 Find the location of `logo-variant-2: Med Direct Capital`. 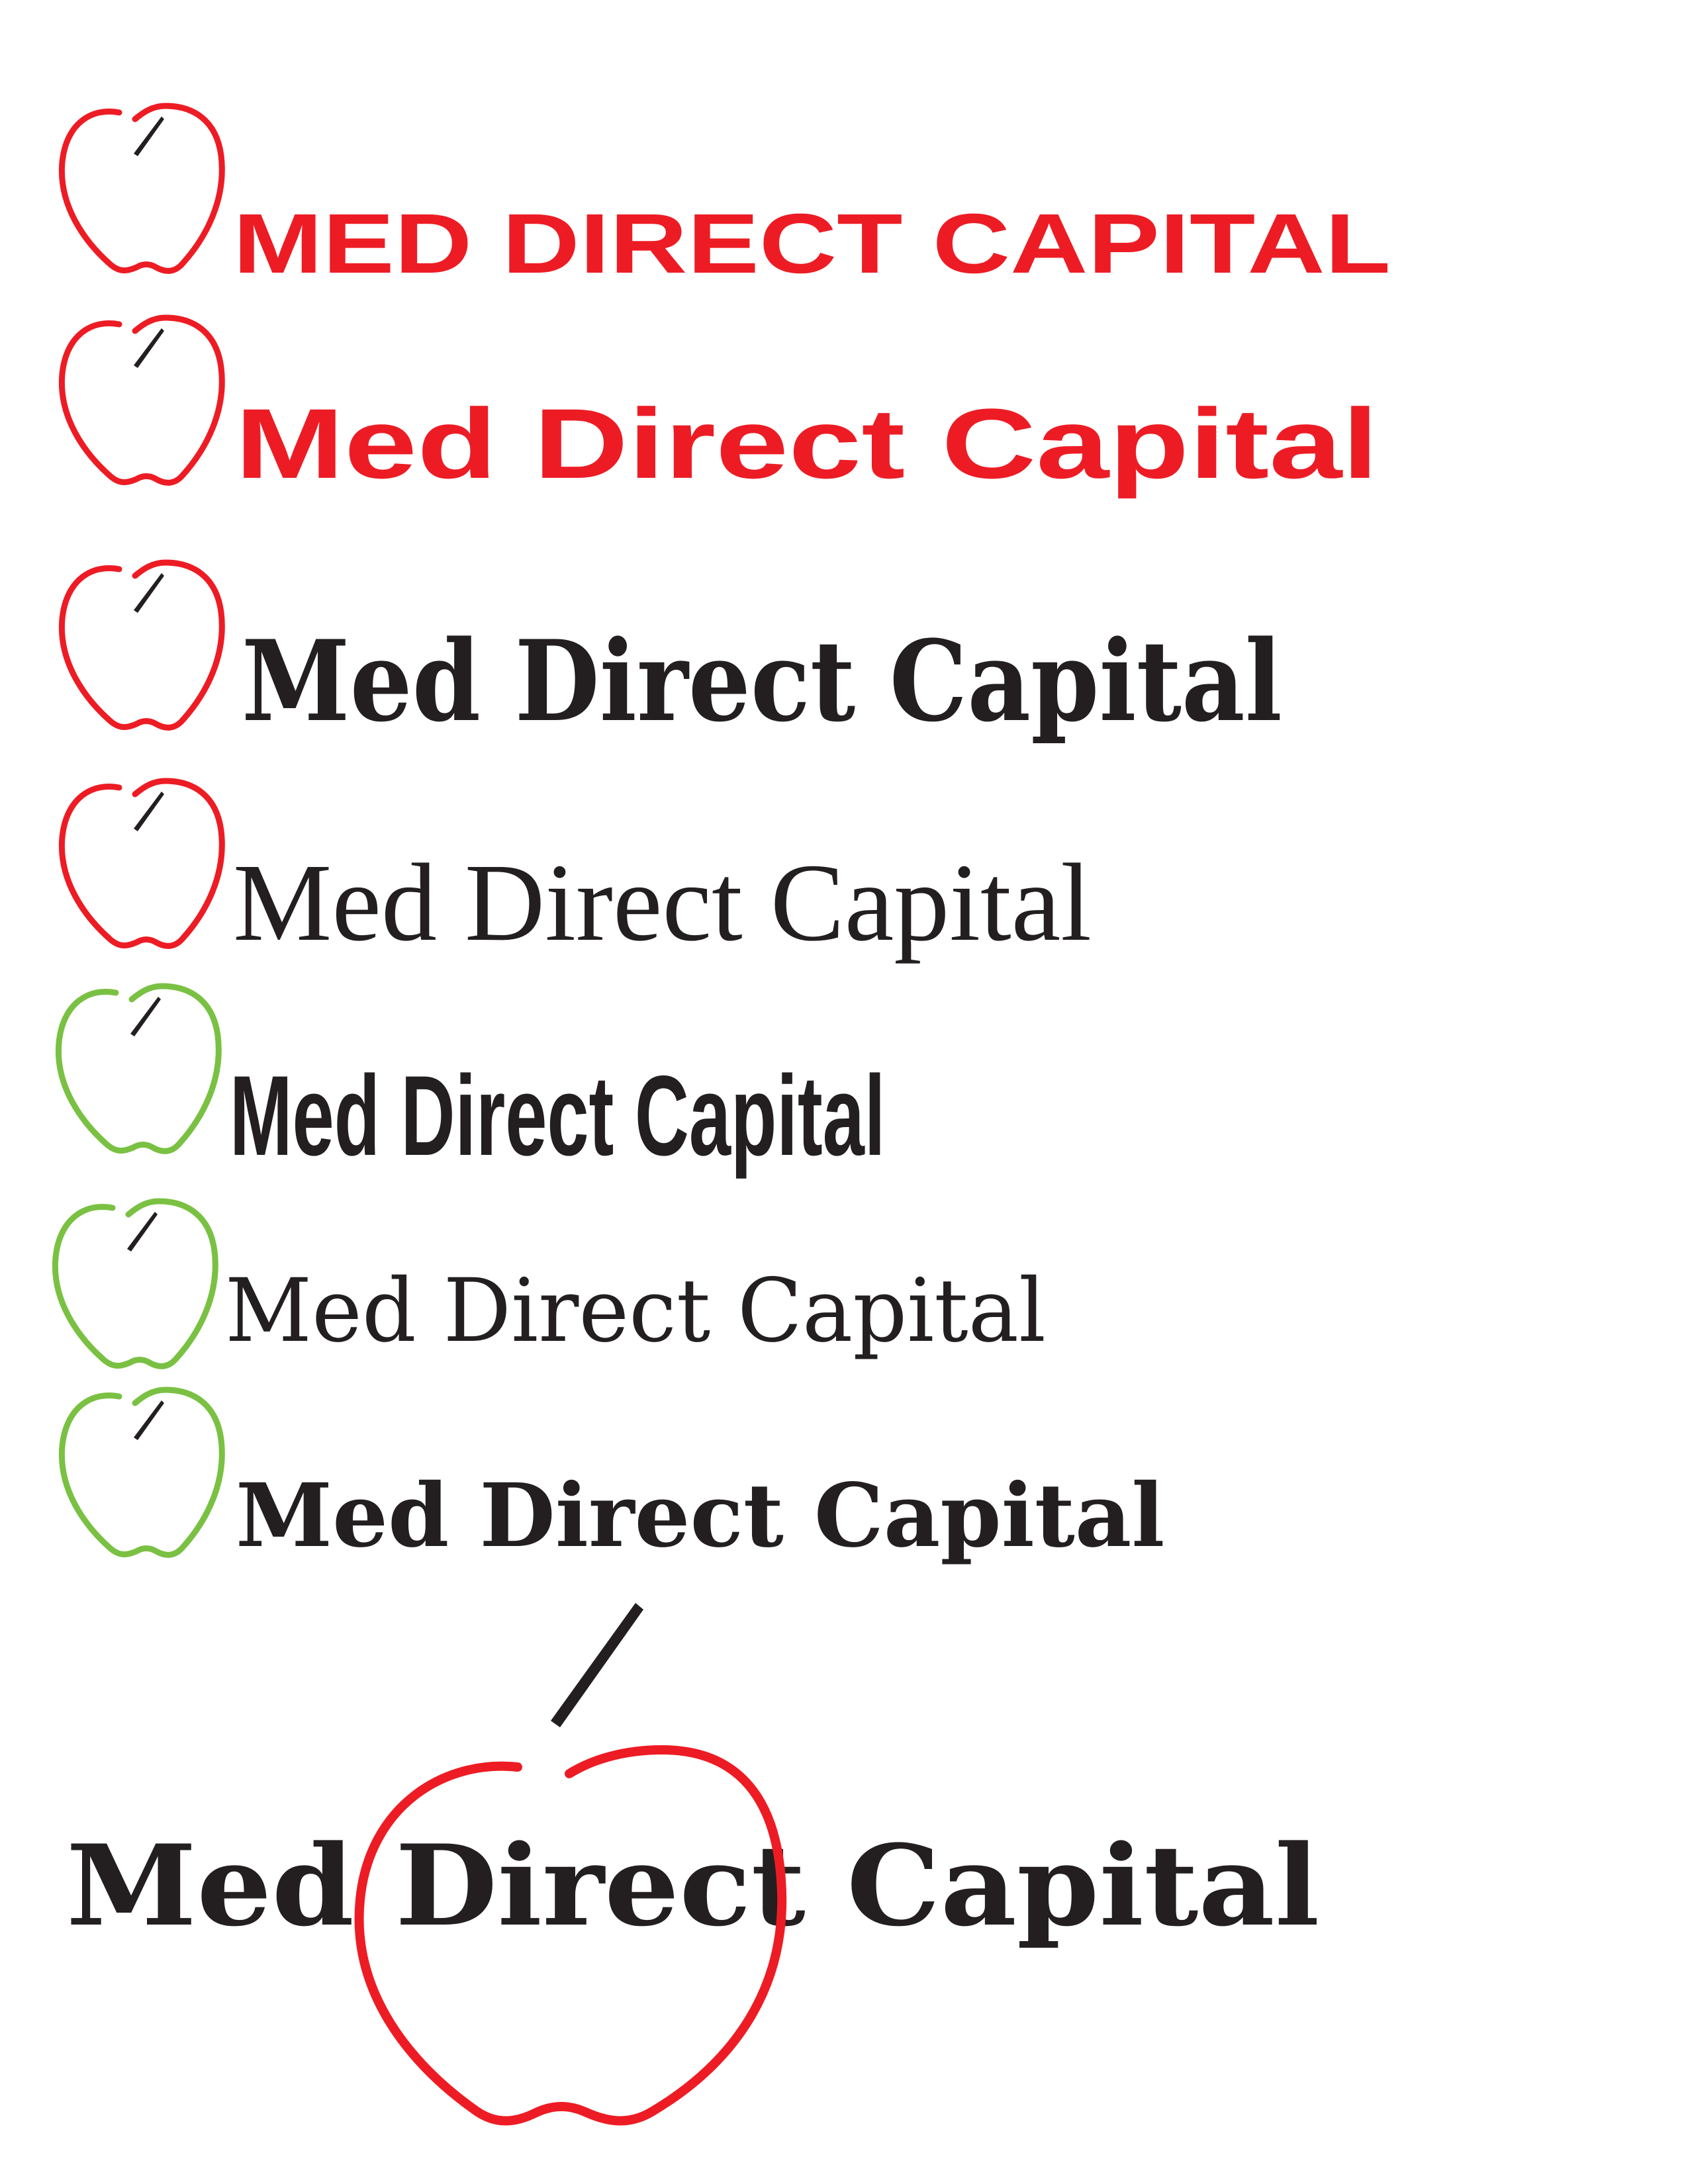

logo-variant-2: Med Direct Capital is located at coordinates (844, 397).